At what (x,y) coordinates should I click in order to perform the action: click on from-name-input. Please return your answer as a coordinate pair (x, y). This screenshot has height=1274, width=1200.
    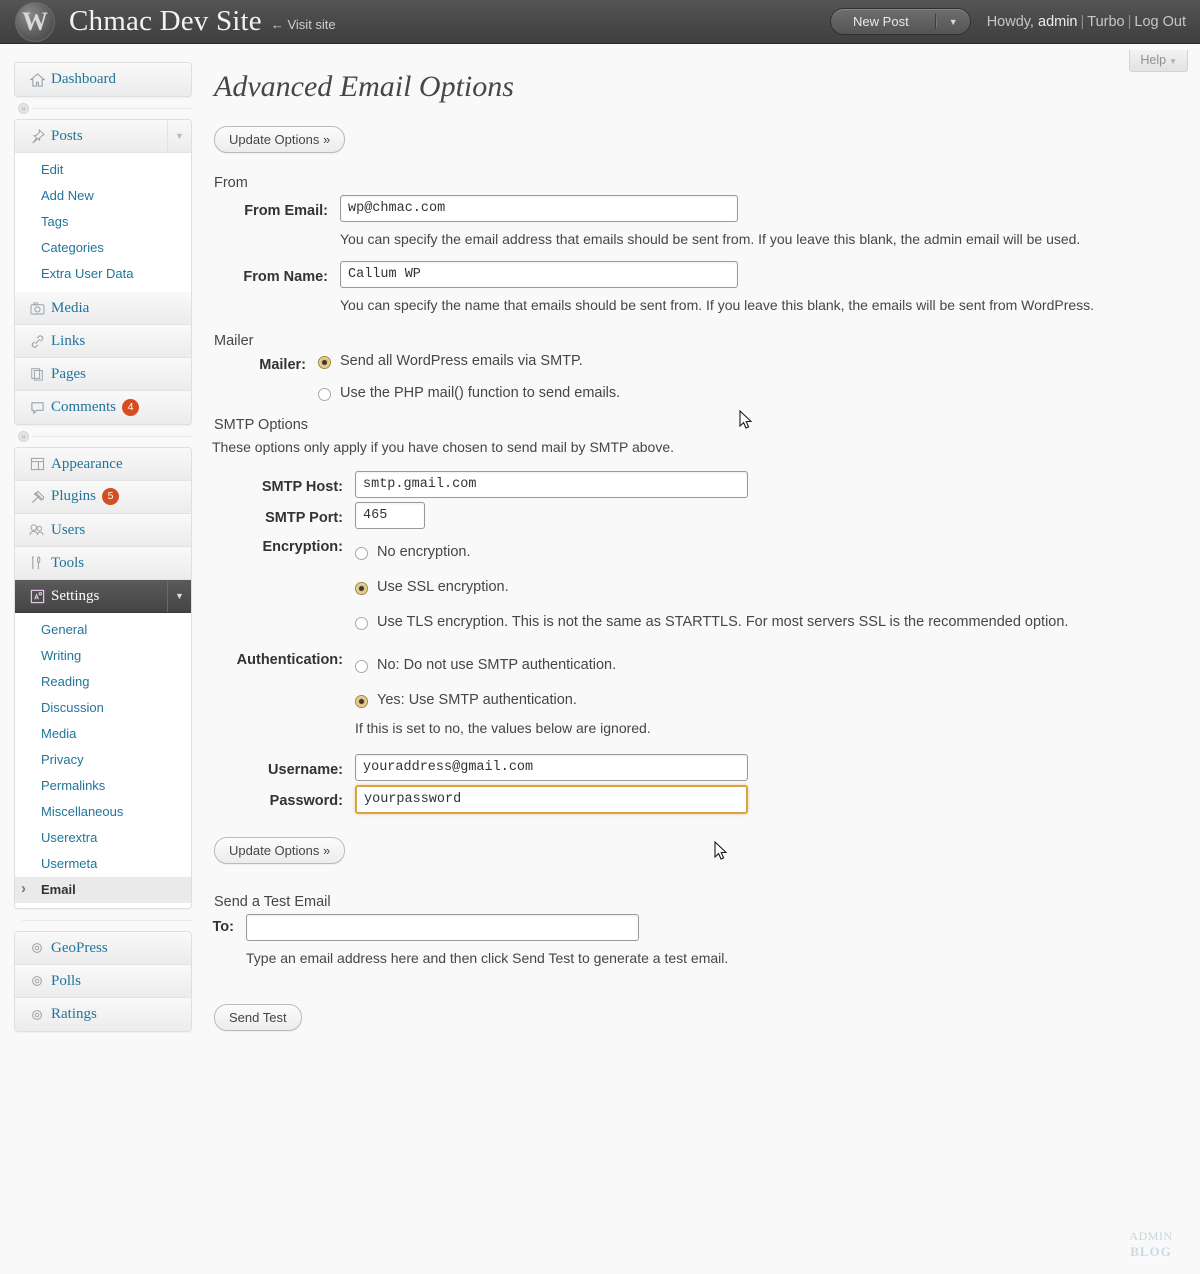
    Looking at the image, I should click on (539, 274).